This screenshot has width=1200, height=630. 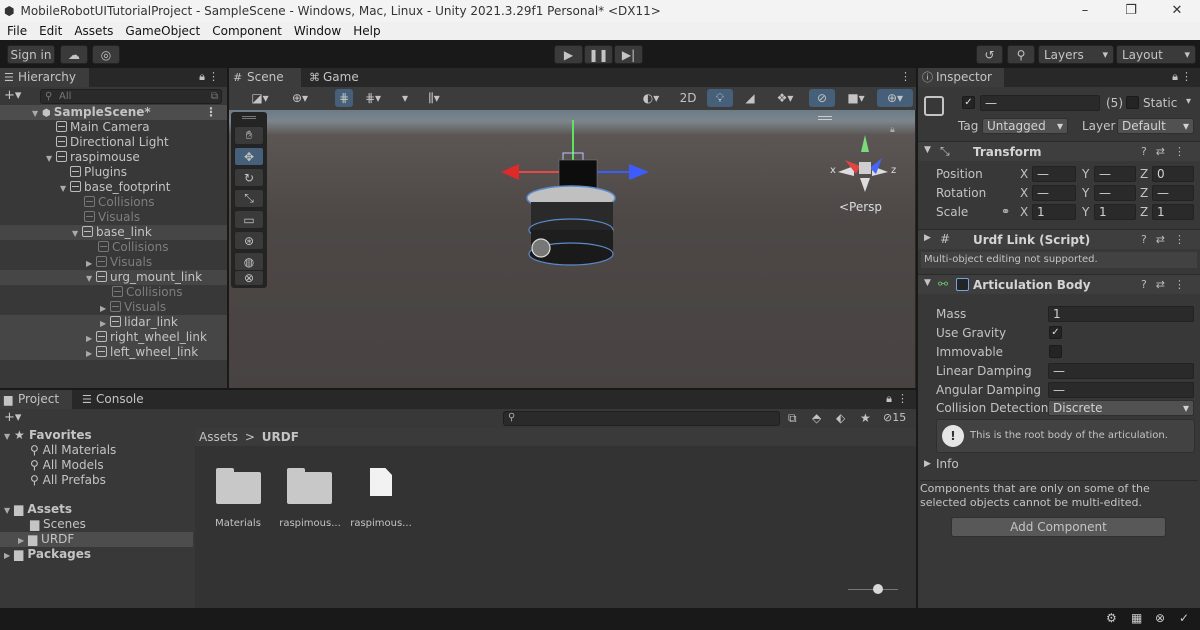 What do you see at coordinates (825, 118) in the screenshot?
I see `scene-overlay-menu-icon` at bounding box center [825, 118].